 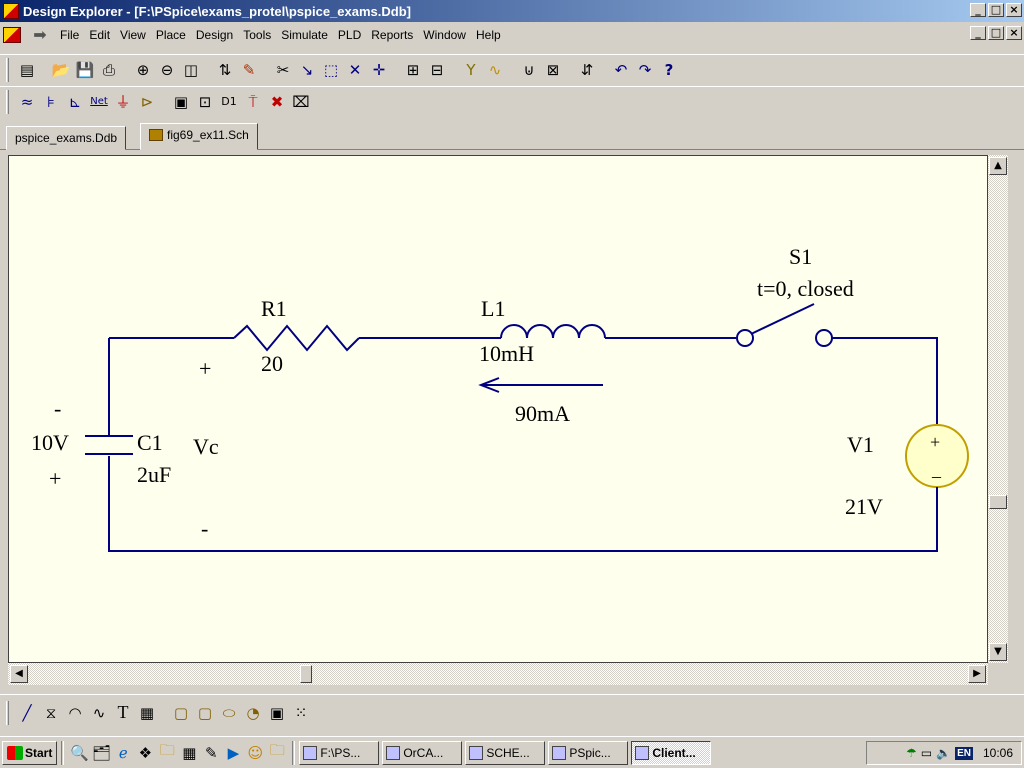 What do you see at coordinates (978, 33) in the screenshot?
I see `doc-minimize-button: _` at bounding box center [978, 33].